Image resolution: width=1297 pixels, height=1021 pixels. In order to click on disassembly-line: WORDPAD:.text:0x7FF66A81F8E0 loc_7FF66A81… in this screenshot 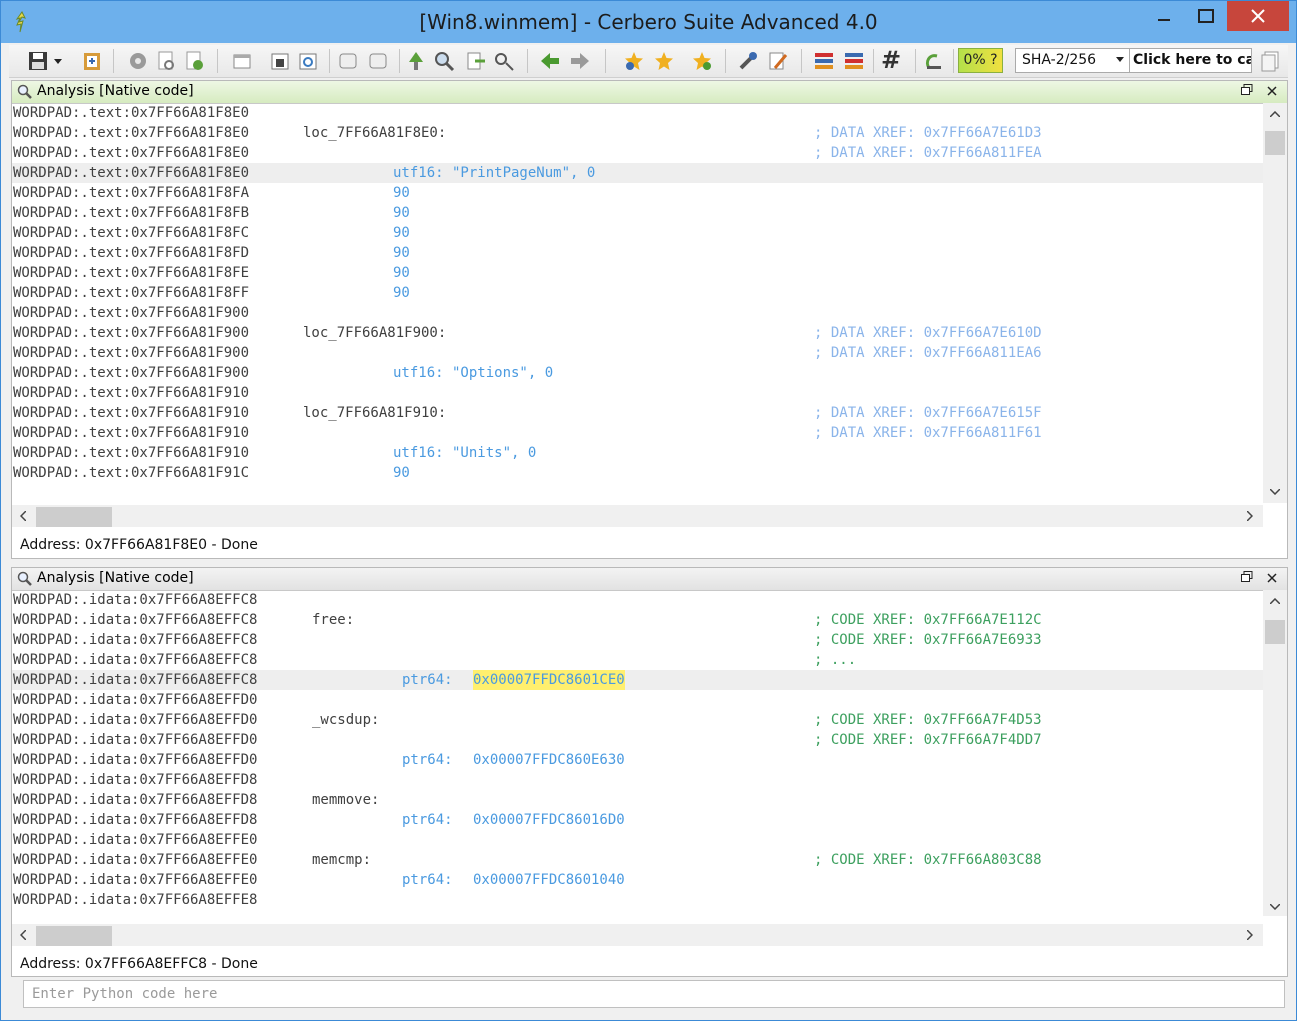, I will do `click(637, 133)`.